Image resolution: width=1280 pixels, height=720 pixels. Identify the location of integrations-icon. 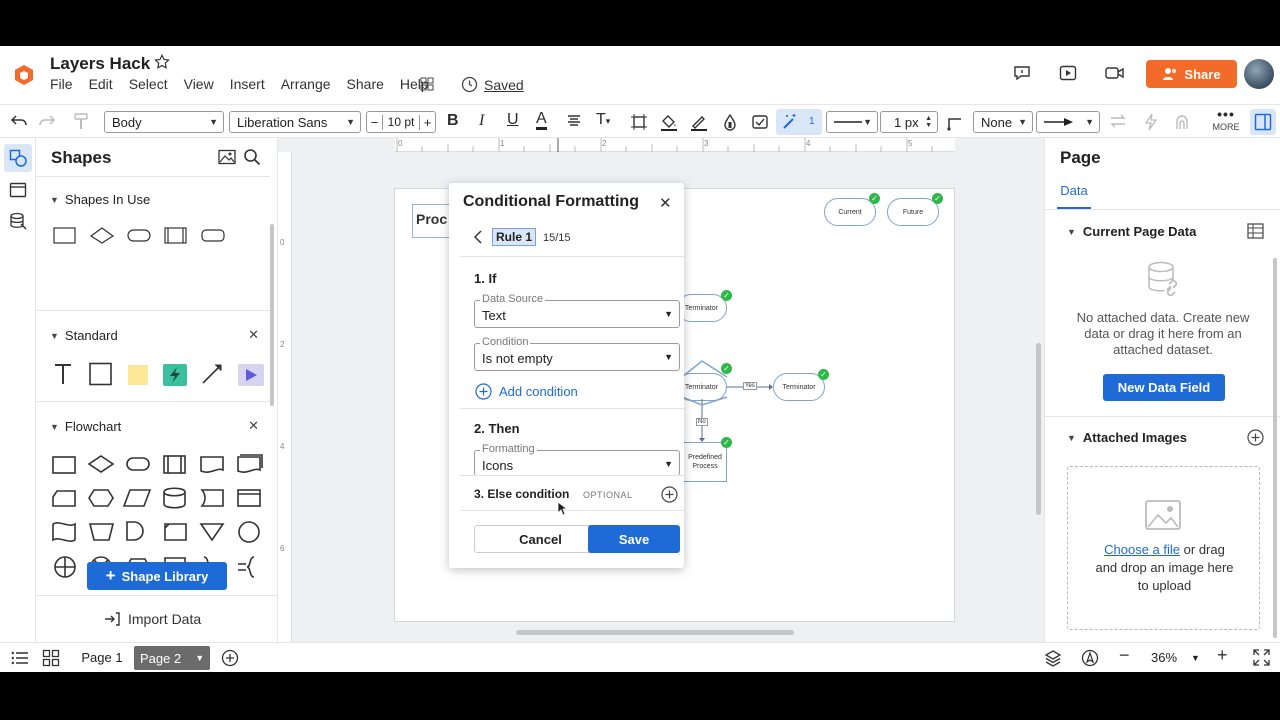
(427, 84).